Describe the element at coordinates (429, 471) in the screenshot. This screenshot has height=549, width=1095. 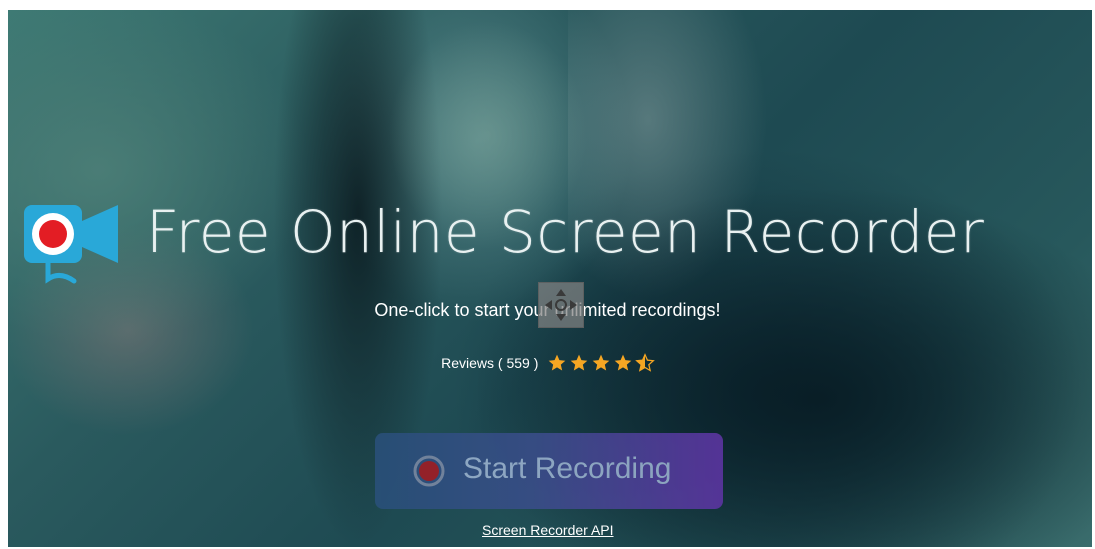
I see `record-dot-icon` at that location.